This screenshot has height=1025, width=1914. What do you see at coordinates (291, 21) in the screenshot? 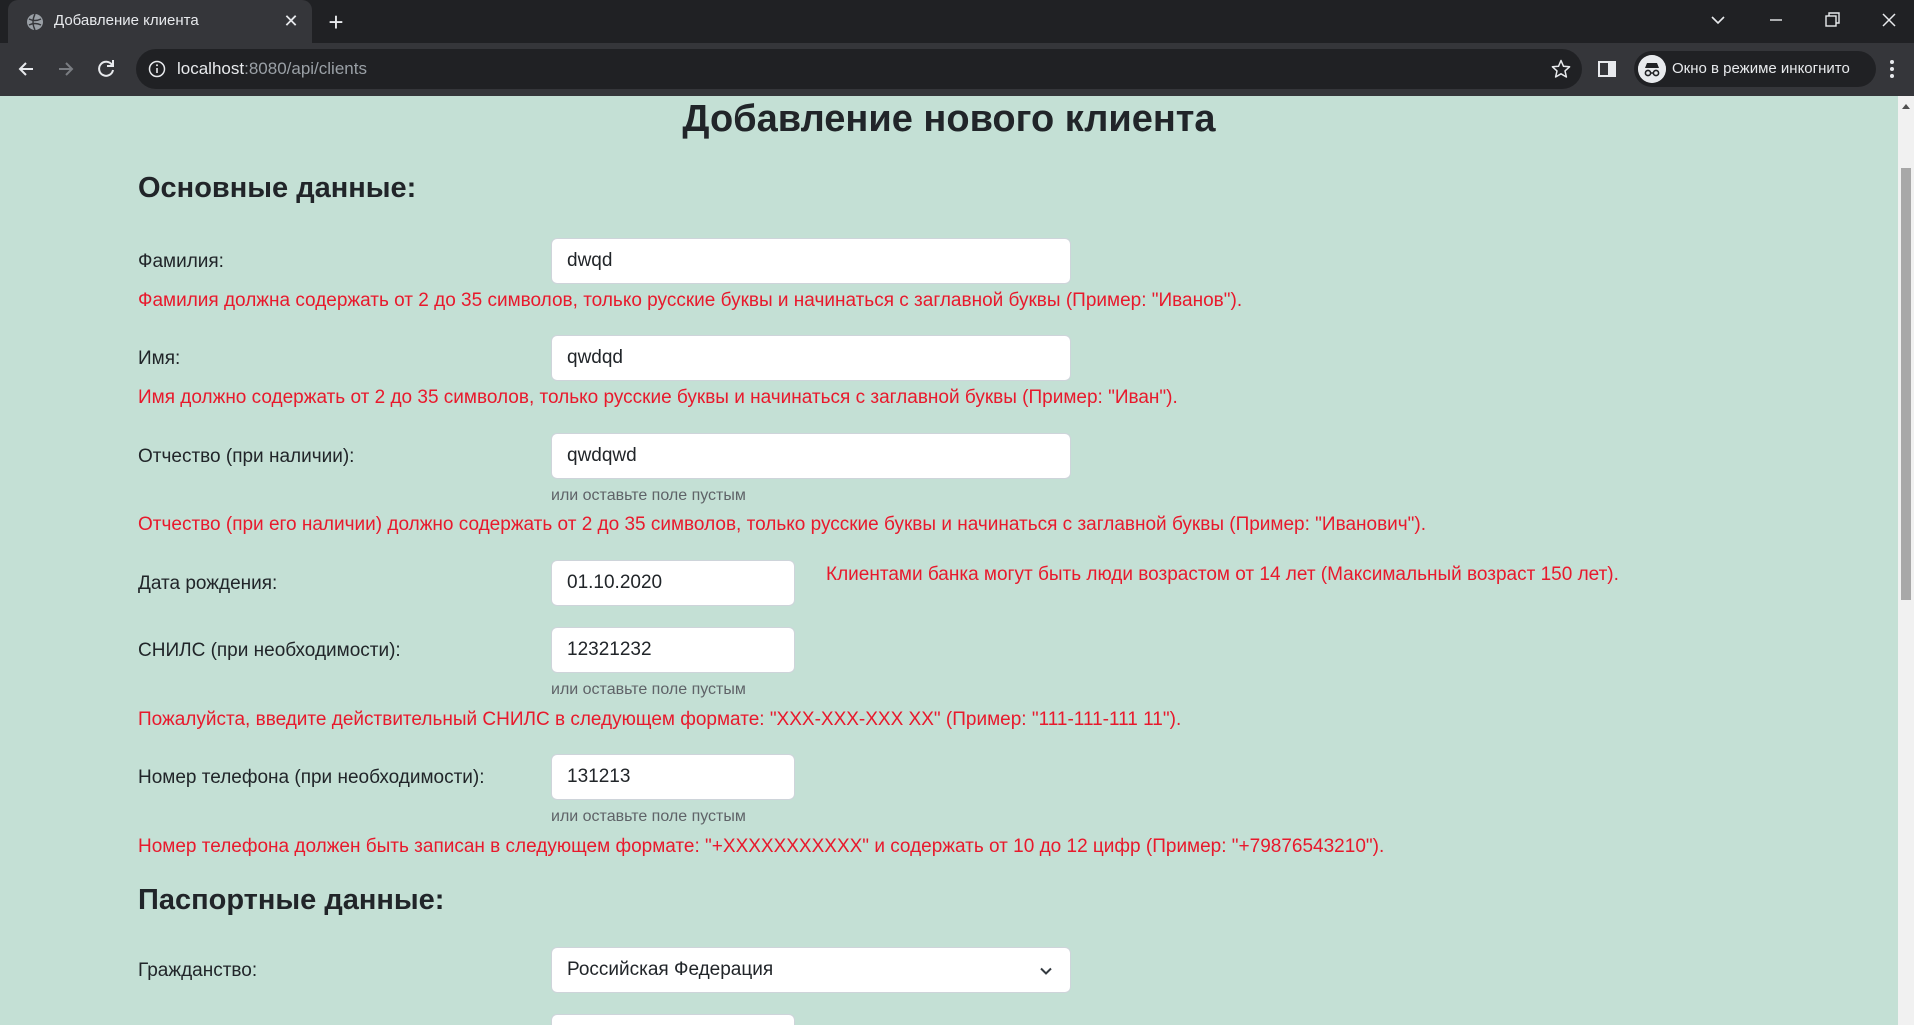
I see `tab-close-icon: ✕` at bounding box center [291, 21].